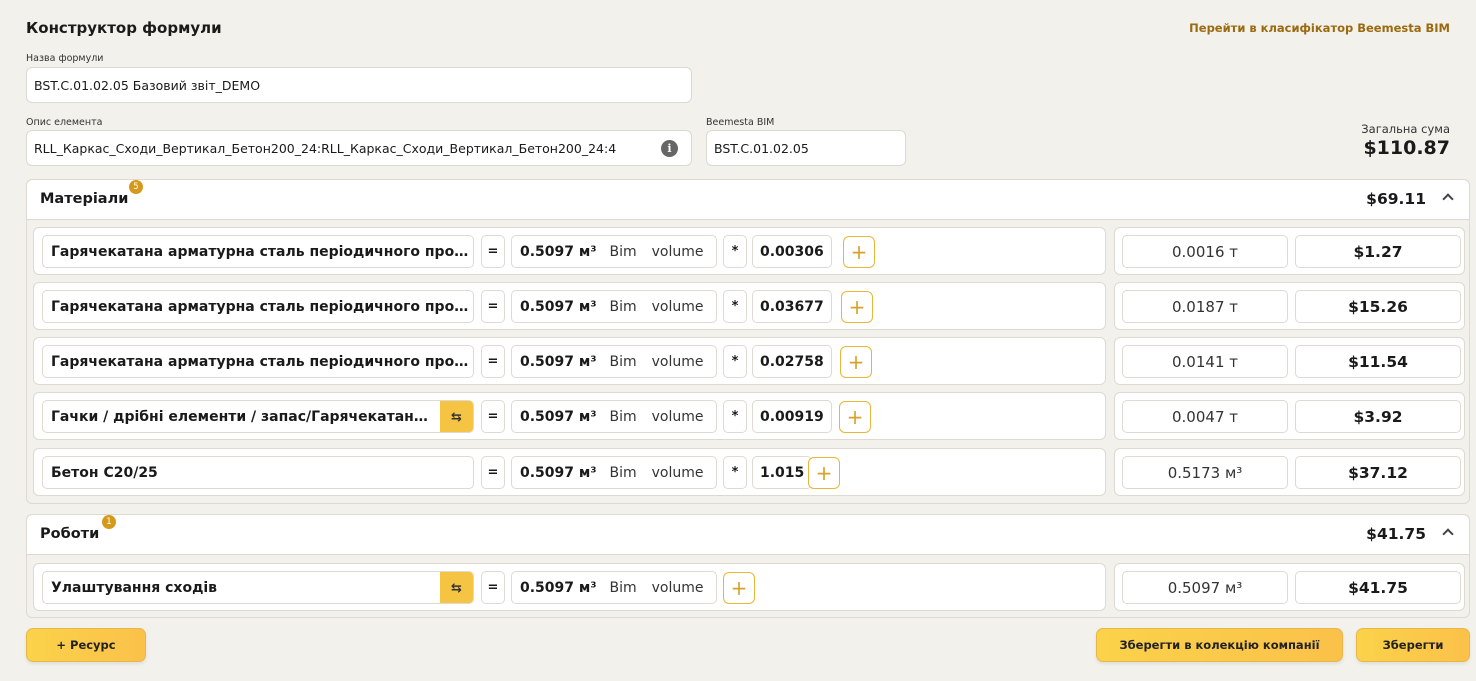  I want to click on materials-title: Матеріали, so click(84, 199).